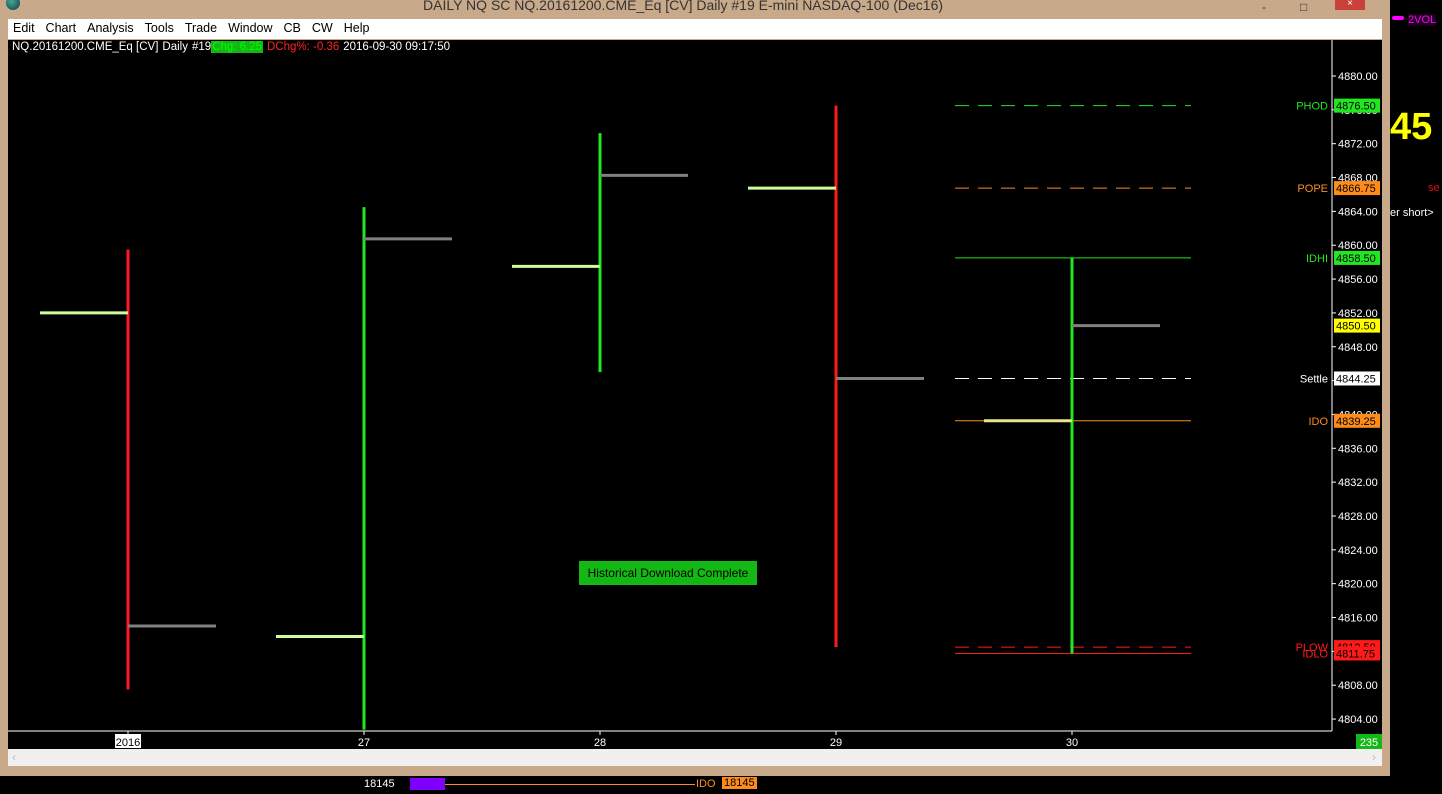 Image resolution: width=1442 pixels, height=794 pixels. Describe the element at coordinates (201, 47) in the screenshot. I see `chart-number: #19` at that location.